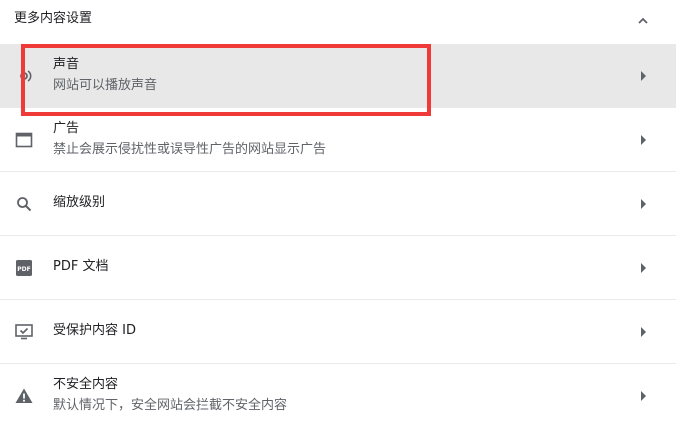 This screenshot has height=427, width=676. What do you see at coordinates (190, 149) in the screenshot?
I see `row-subtitle: 禁止会展示侵扰性或误导性广告的网站显示广告` at bounding box center [190, 149].